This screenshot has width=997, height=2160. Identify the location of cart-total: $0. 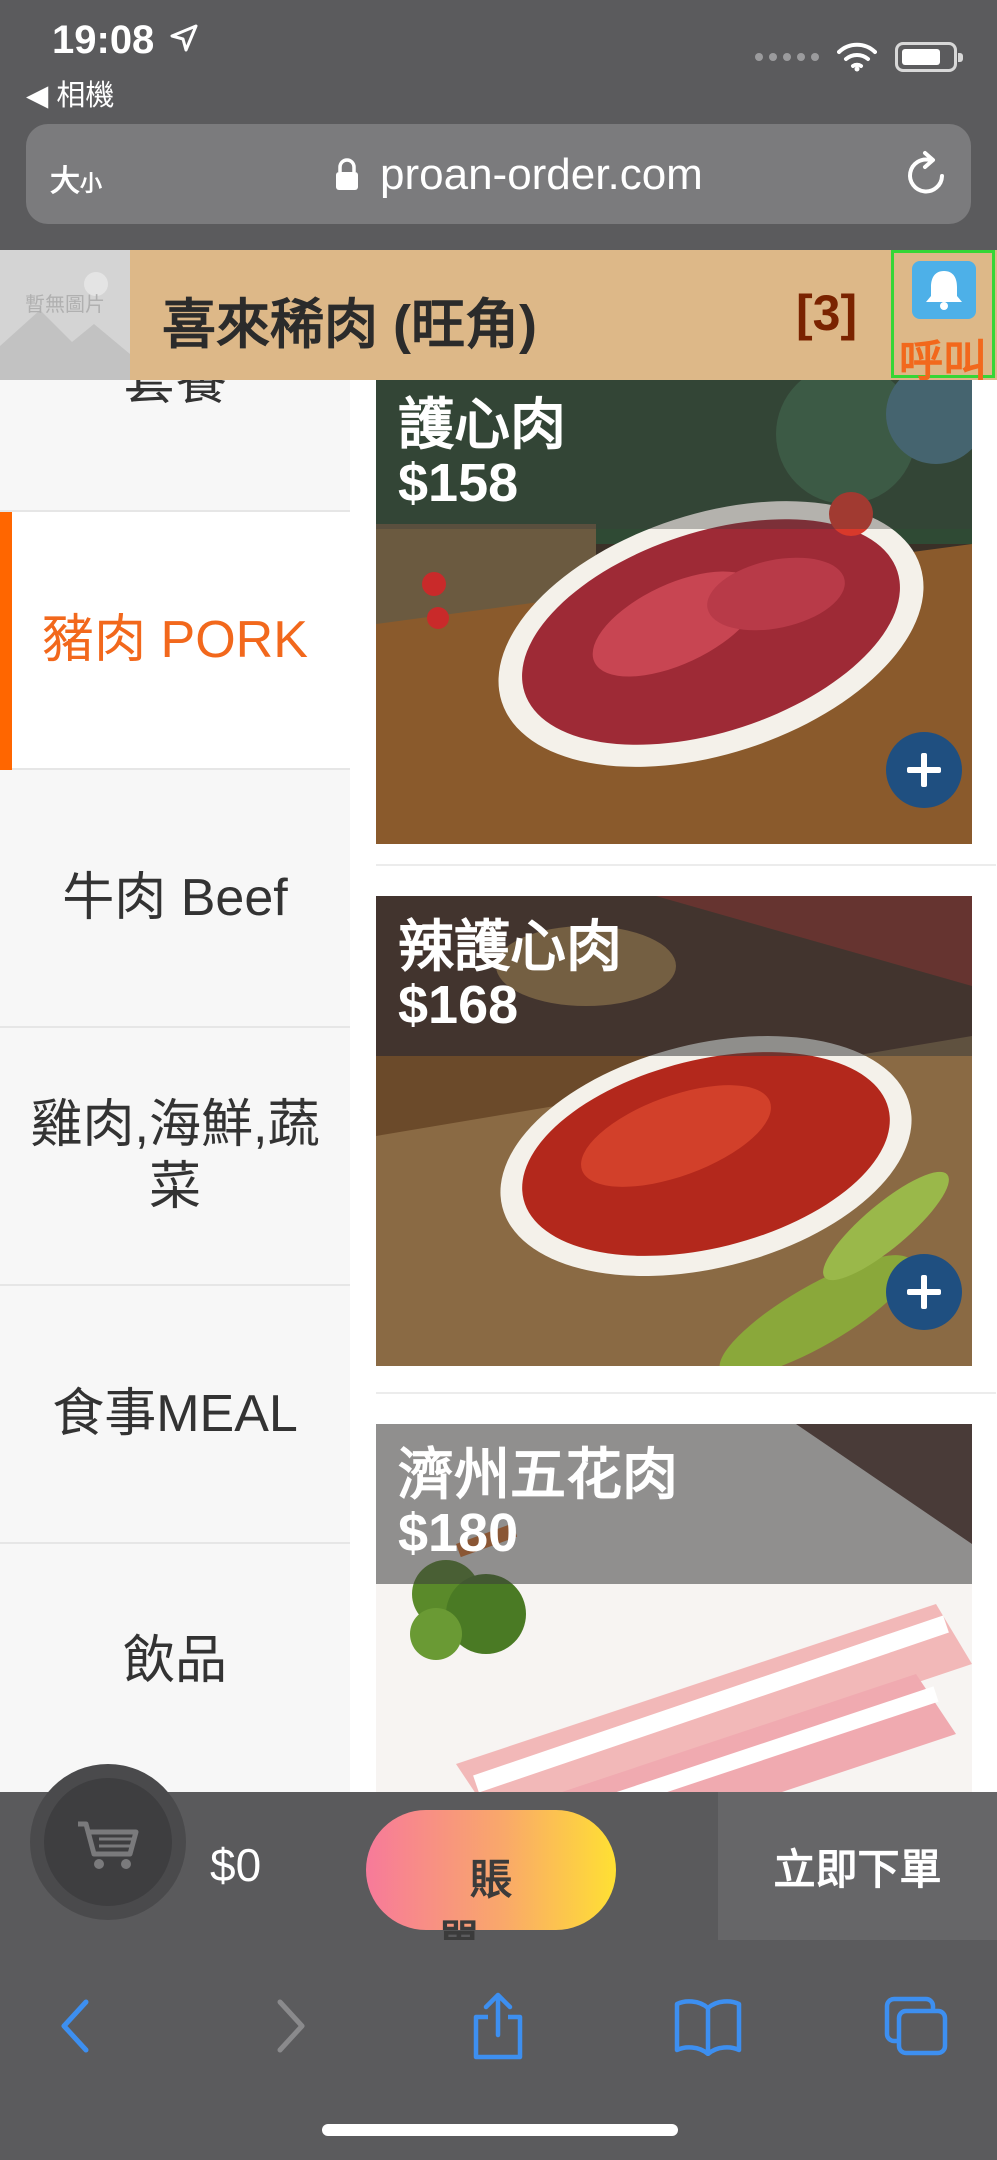
(236, 1865).